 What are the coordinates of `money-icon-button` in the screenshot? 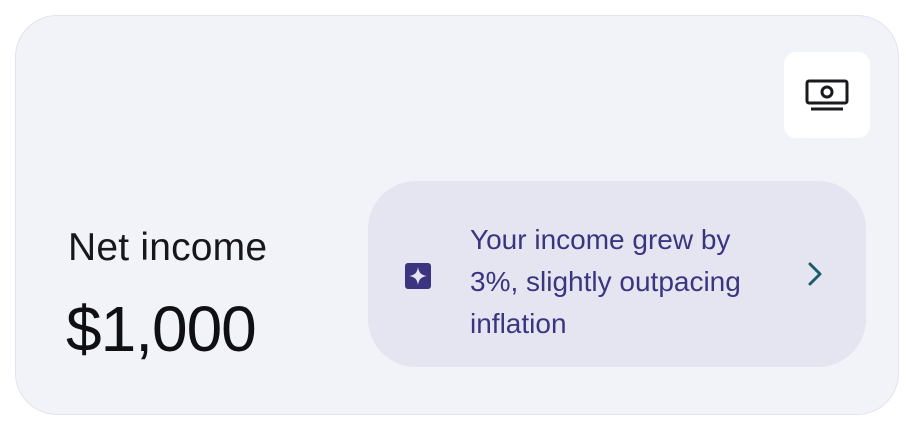 It's located at (827, 95).